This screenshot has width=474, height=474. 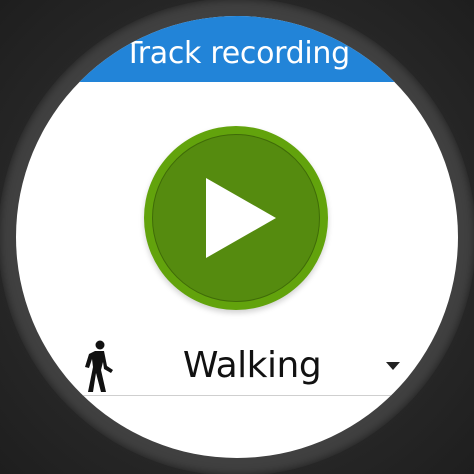 I want to click on title-bar: Track recording, so click(x=237, y=49).